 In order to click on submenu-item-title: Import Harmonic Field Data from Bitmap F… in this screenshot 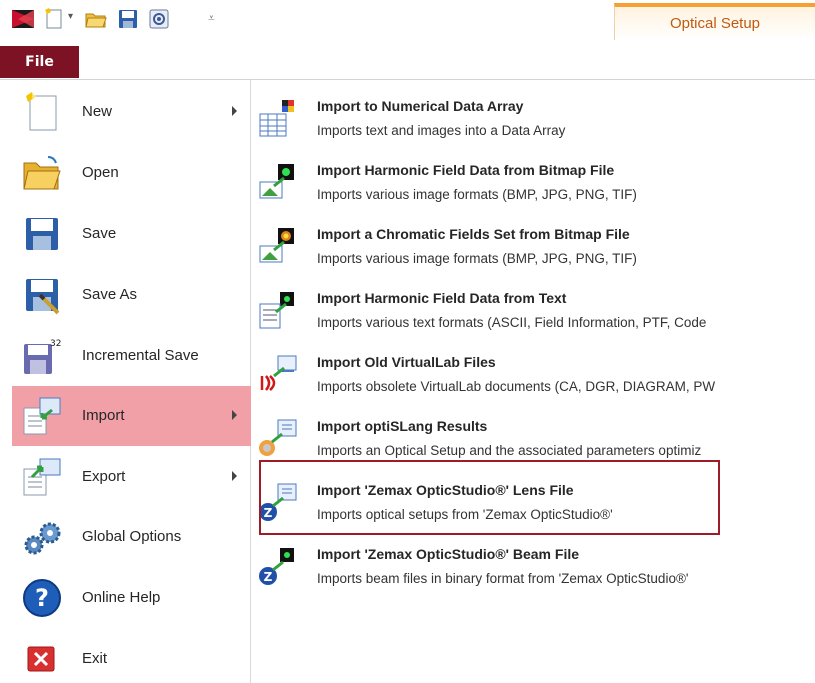, I will do `click(466, 170)`.